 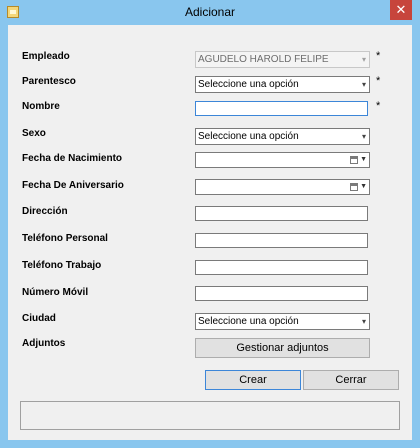 I want to click on required-mark-parentesco: *, so click(x=378, y=81).